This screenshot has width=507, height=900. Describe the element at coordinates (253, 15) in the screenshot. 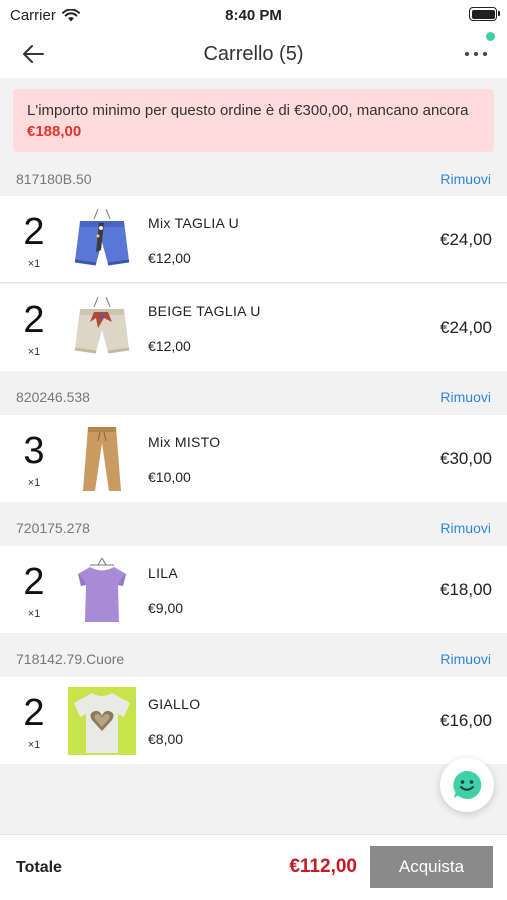

I see `status-bar: Carrier 8:40 PM` at that location.